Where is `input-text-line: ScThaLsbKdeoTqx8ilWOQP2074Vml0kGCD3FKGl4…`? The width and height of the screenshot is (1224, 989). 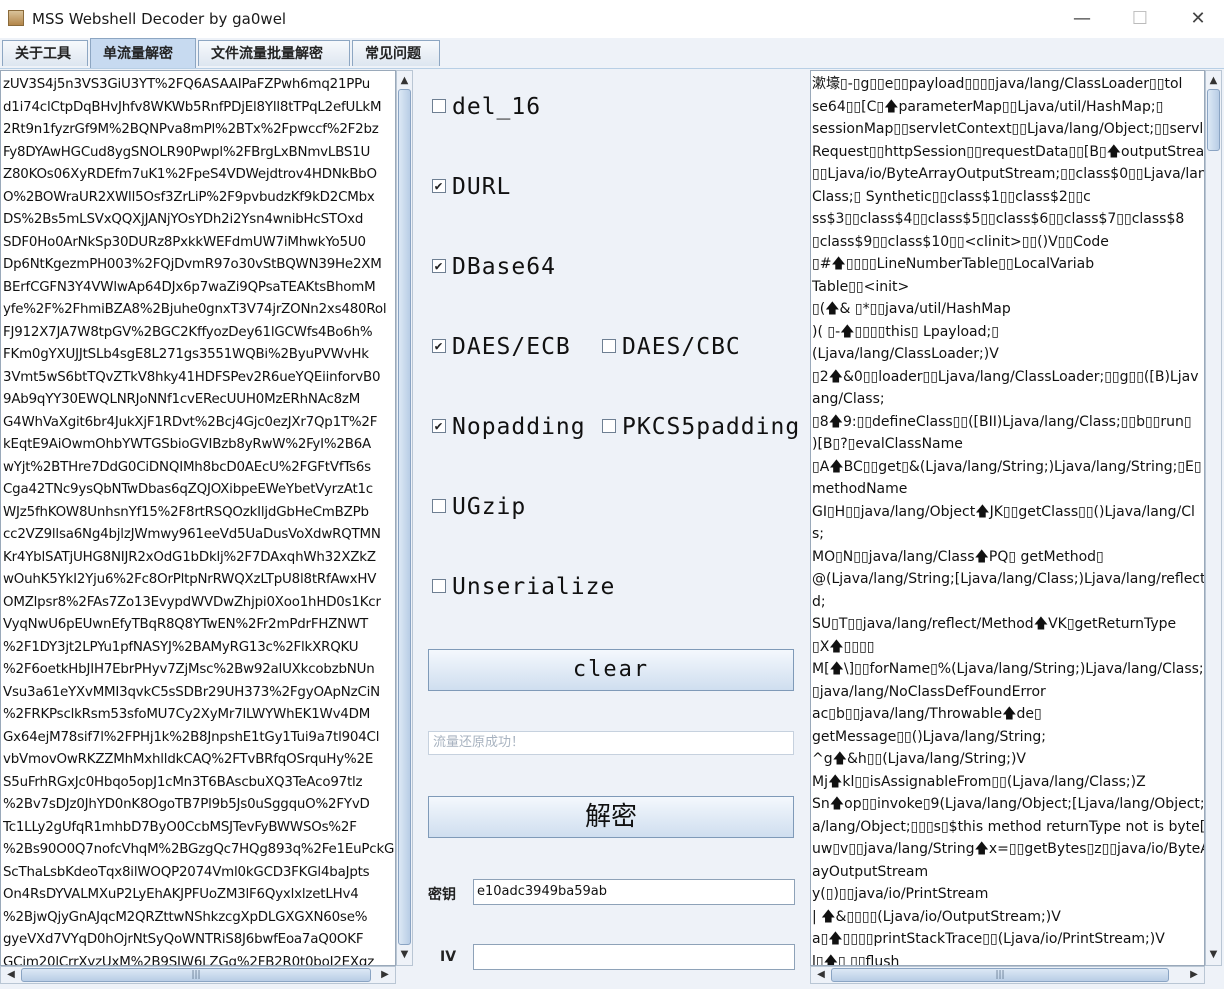 input-text-line: ScThaLsbKdeoTqx8ilWOQP2074Vml0kGCD3FKGl4… is located at coordinates (186, 872).